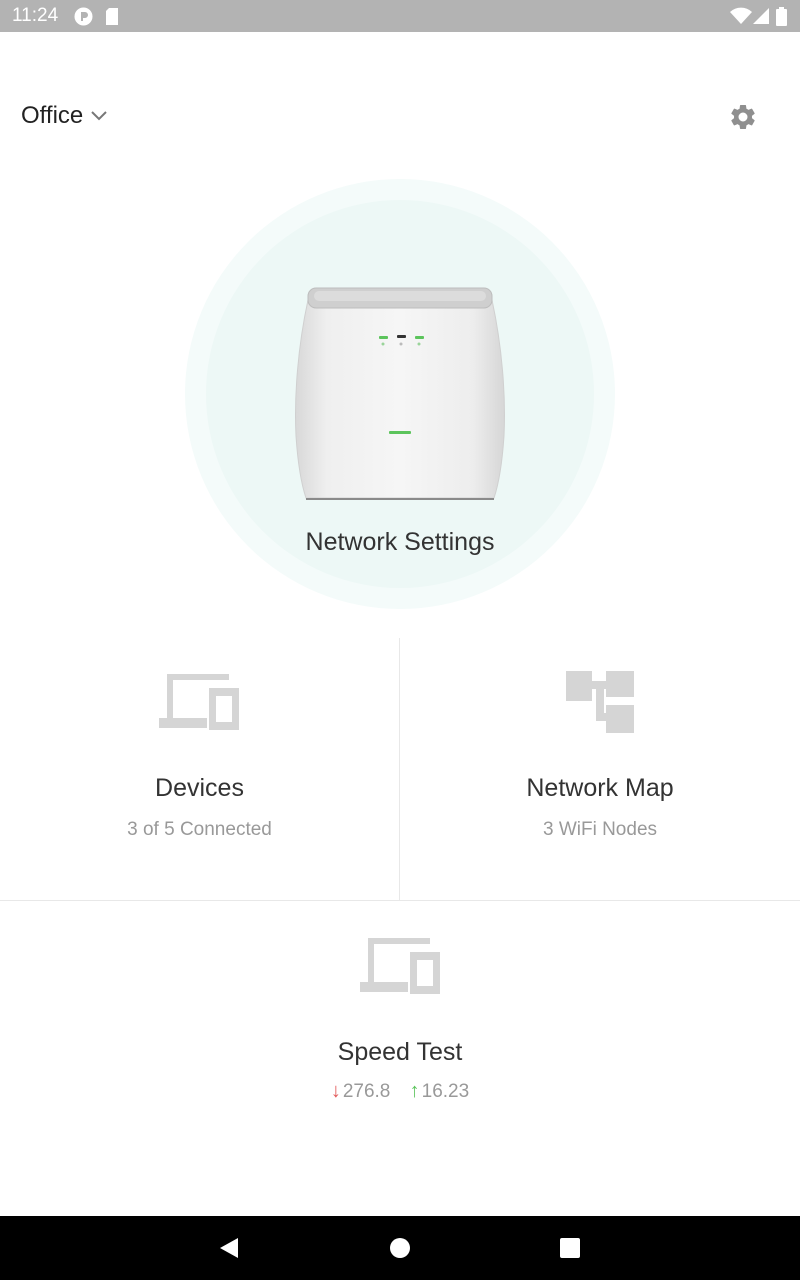  I want to click on devices-title: Devices, so click(199, 788).